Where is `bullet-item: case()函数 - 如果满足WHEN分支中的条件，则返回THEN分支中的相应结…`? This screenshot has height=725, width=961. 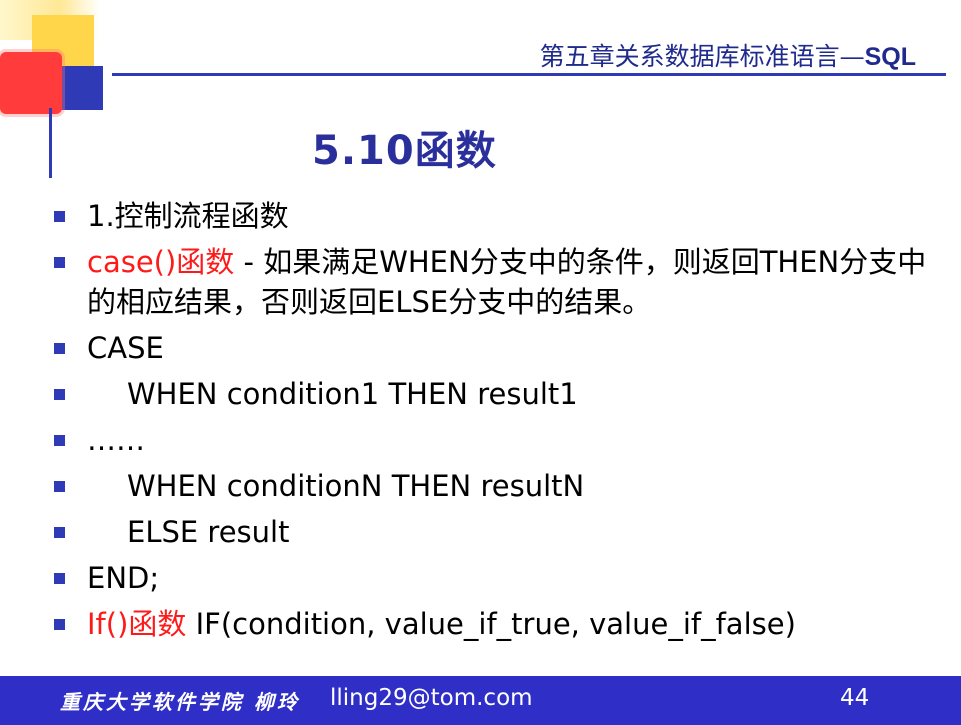
bullet-item: case()函数 - 如果满足WHEN分支中的条件，则返回THEN分支中的相应结… is located at coordinates (495, 282).